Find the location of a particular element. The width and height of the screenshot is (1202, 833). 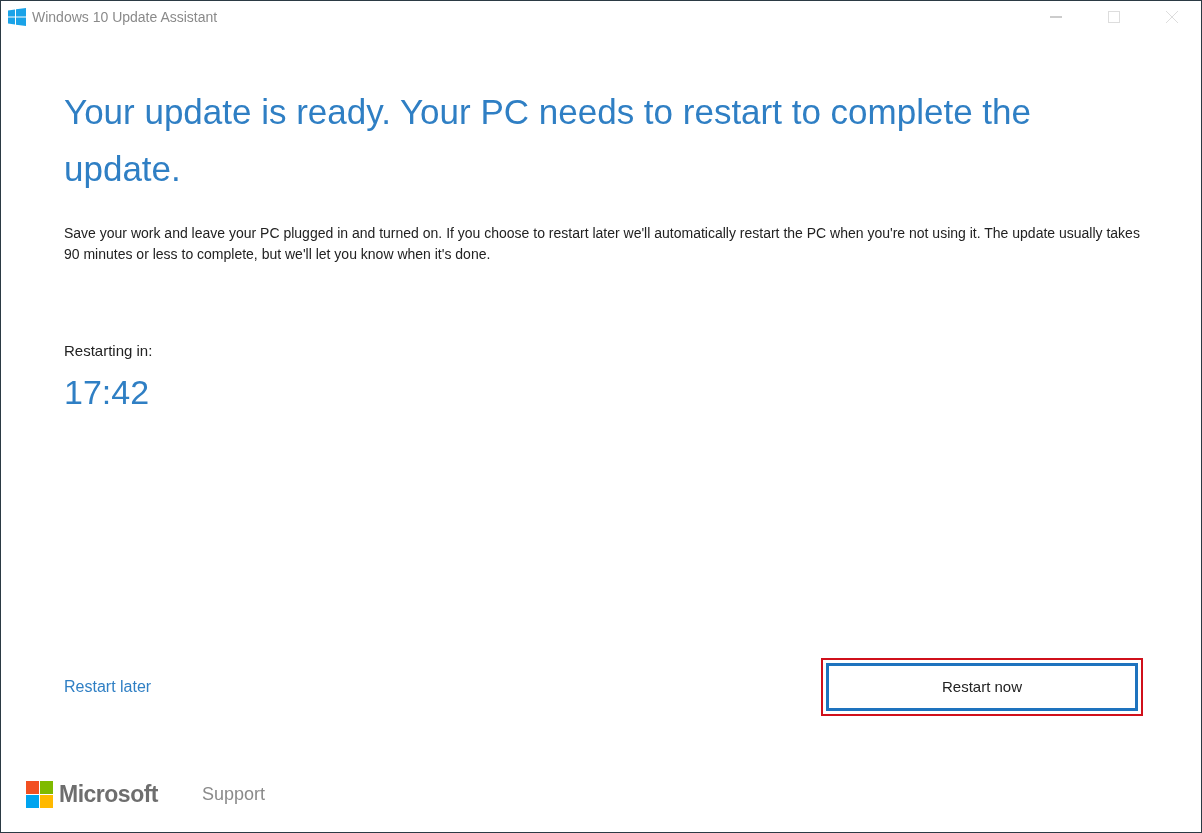

brand-name: Microsoft is located at coordinates (108, 795).